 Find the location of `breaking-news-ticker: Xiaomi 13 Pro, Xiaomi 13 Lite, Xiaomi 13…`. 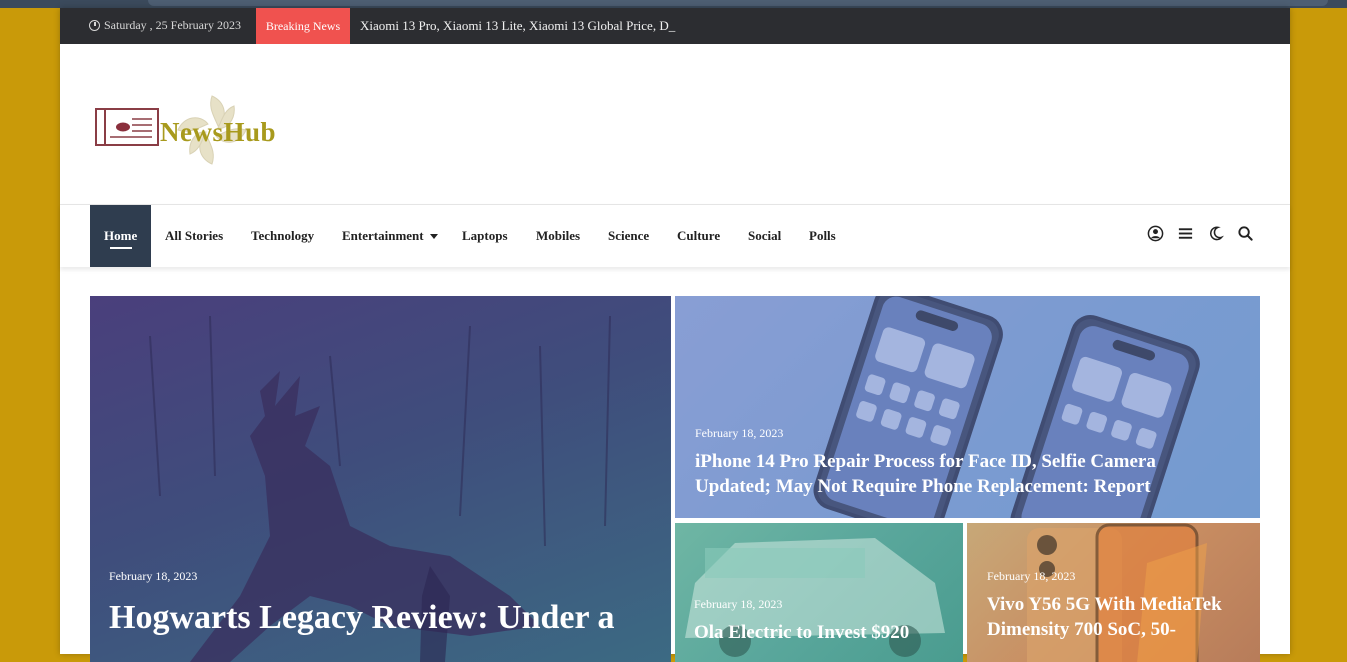

breaking-news-ticker: Xiaomi 13 Pro, Xiaomi 13 Lite, Xiaomi 13… is located at coordinates (517, 26).